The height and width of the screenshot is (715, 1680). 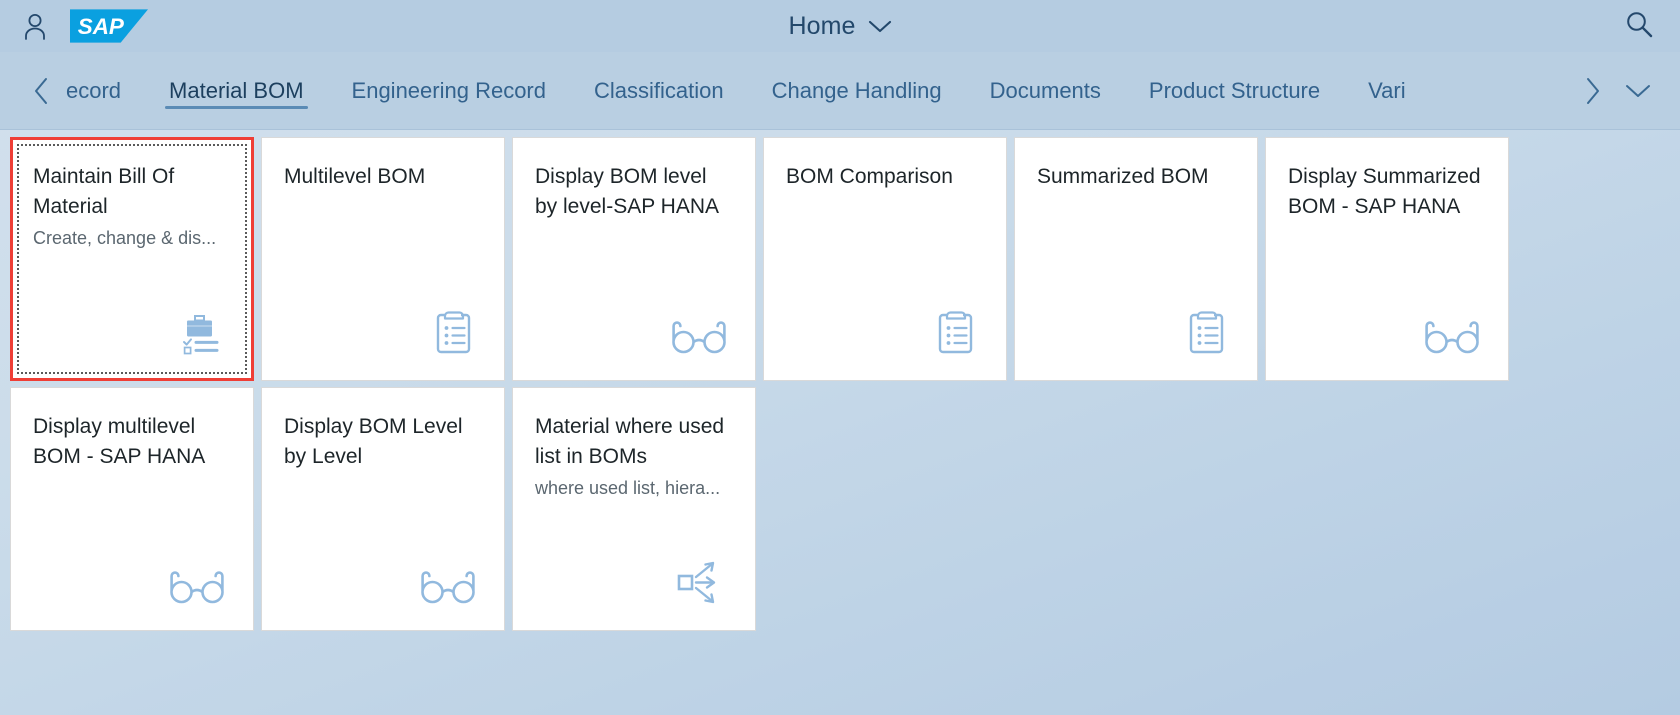 I want to click on tab-change-handling: Change Handling, so click(x=857, y=90).